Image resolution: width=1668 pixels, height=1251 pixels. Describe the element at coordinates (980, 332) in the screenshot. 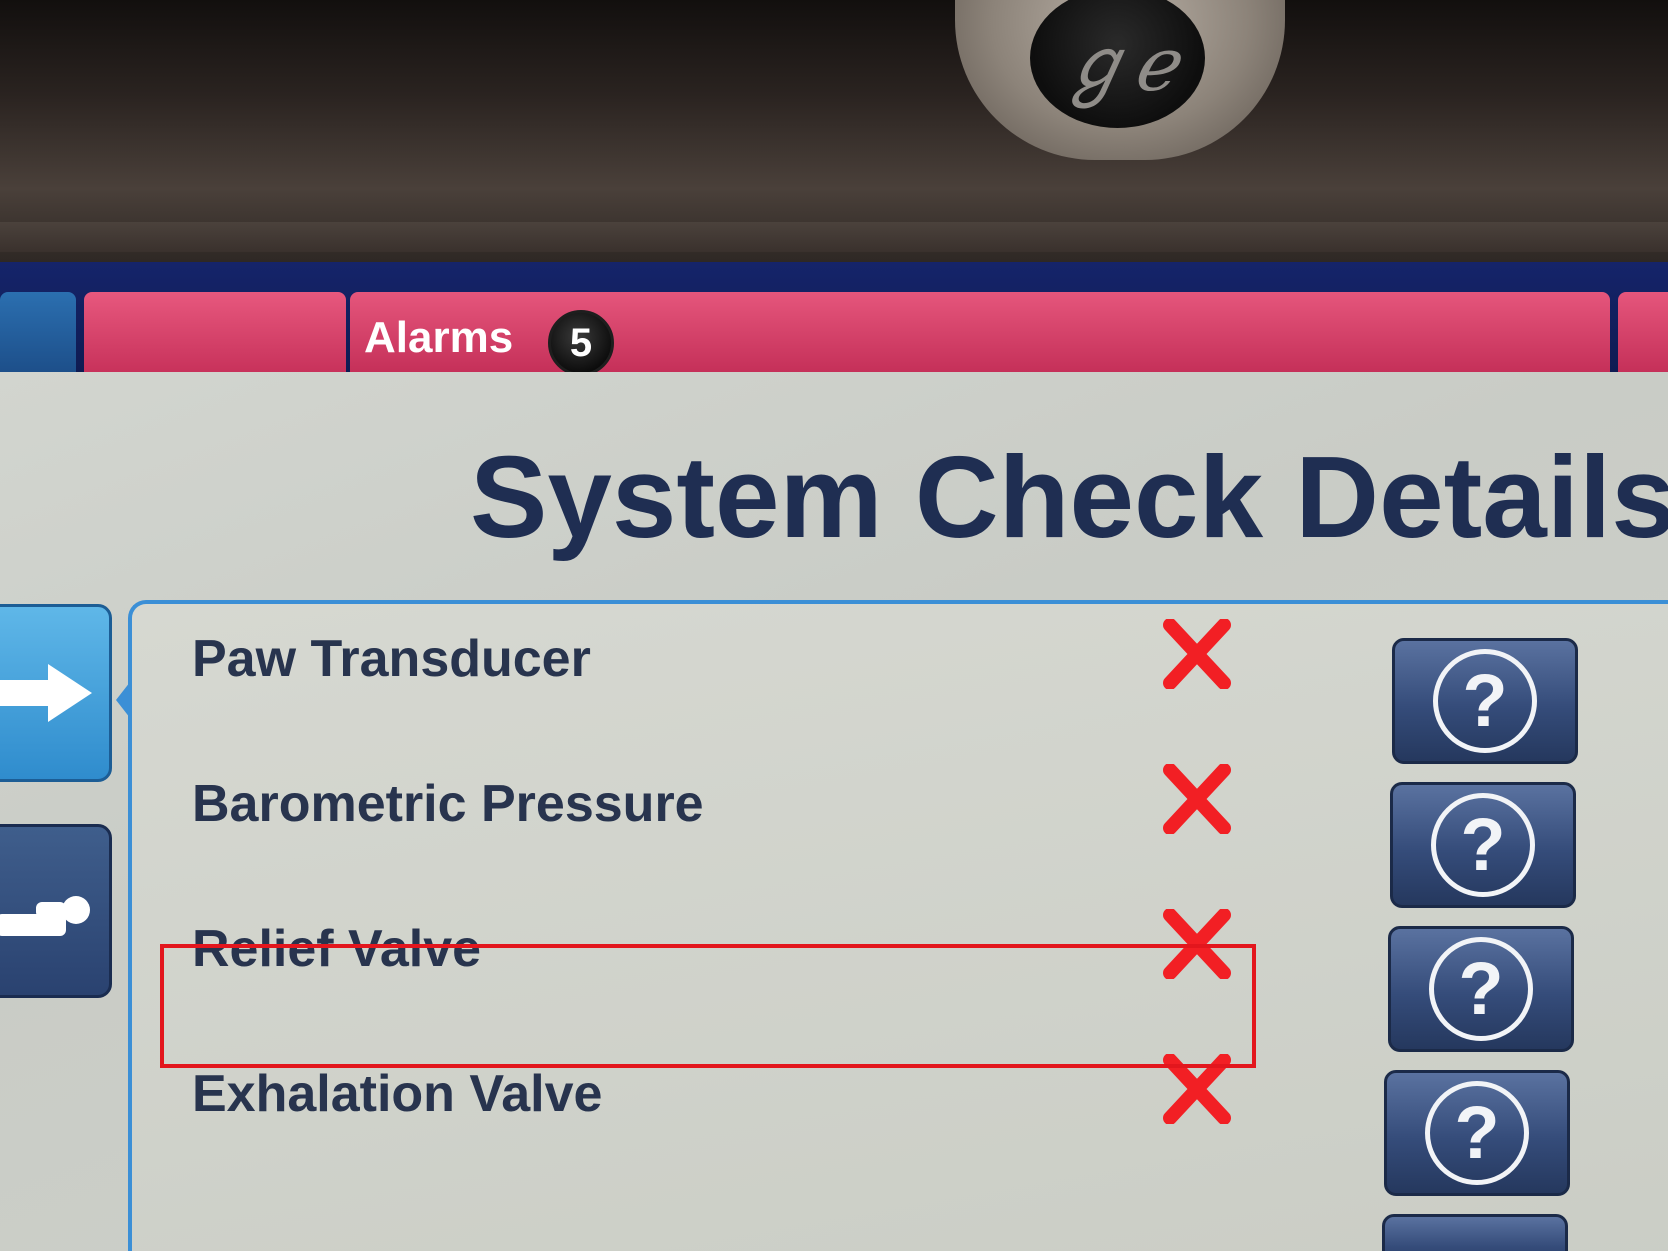

I see `tab-alarms` at that location.